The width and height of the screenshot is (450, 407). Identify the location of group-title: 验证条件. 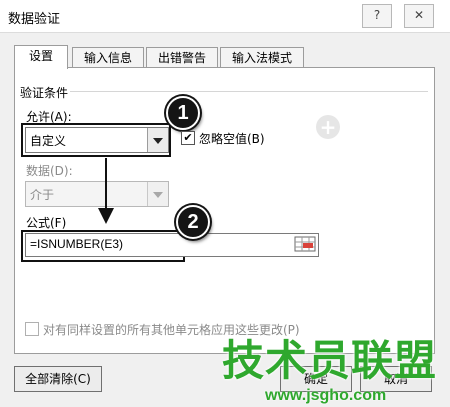
(44, 93).